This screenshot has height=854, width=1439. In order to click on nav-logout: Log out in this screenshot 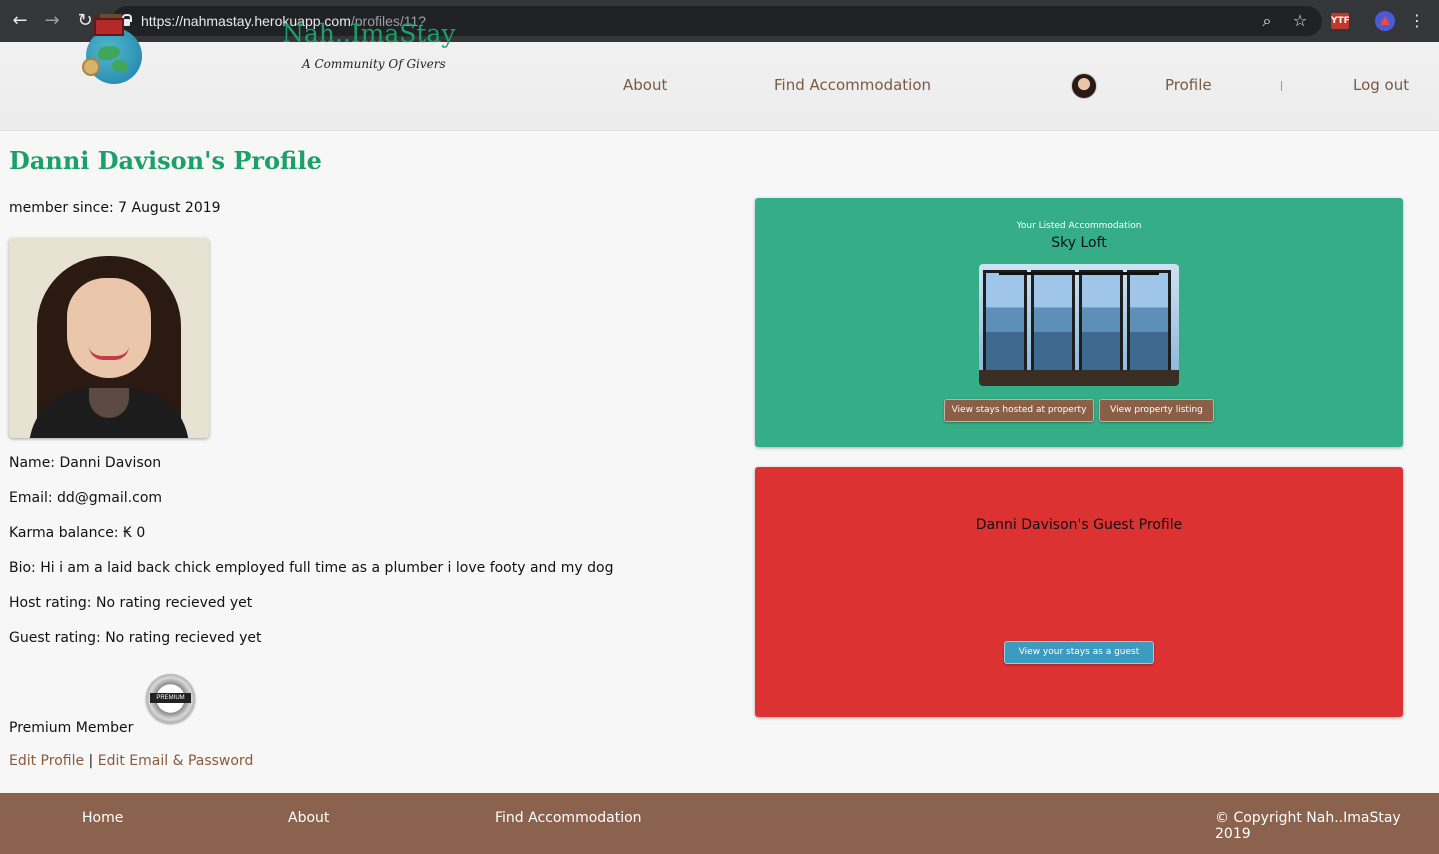, I will do `click(1381, 85)`.